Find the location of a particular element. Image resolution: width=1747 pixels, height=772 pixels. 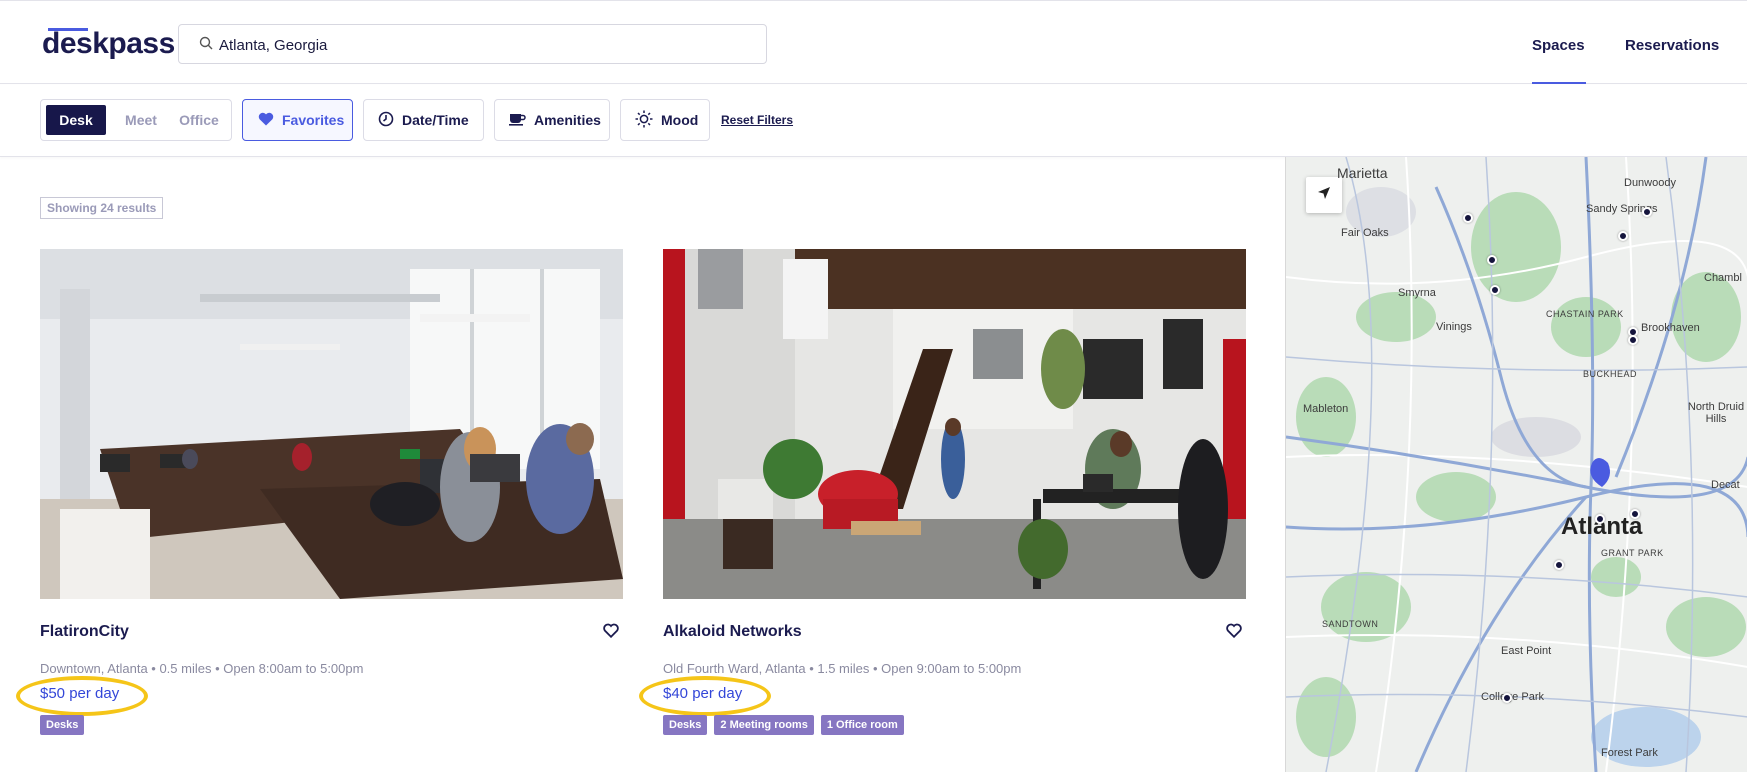

tag-meeting-rooms: 2 Meeting rooms is located at coordinates (764, 725).